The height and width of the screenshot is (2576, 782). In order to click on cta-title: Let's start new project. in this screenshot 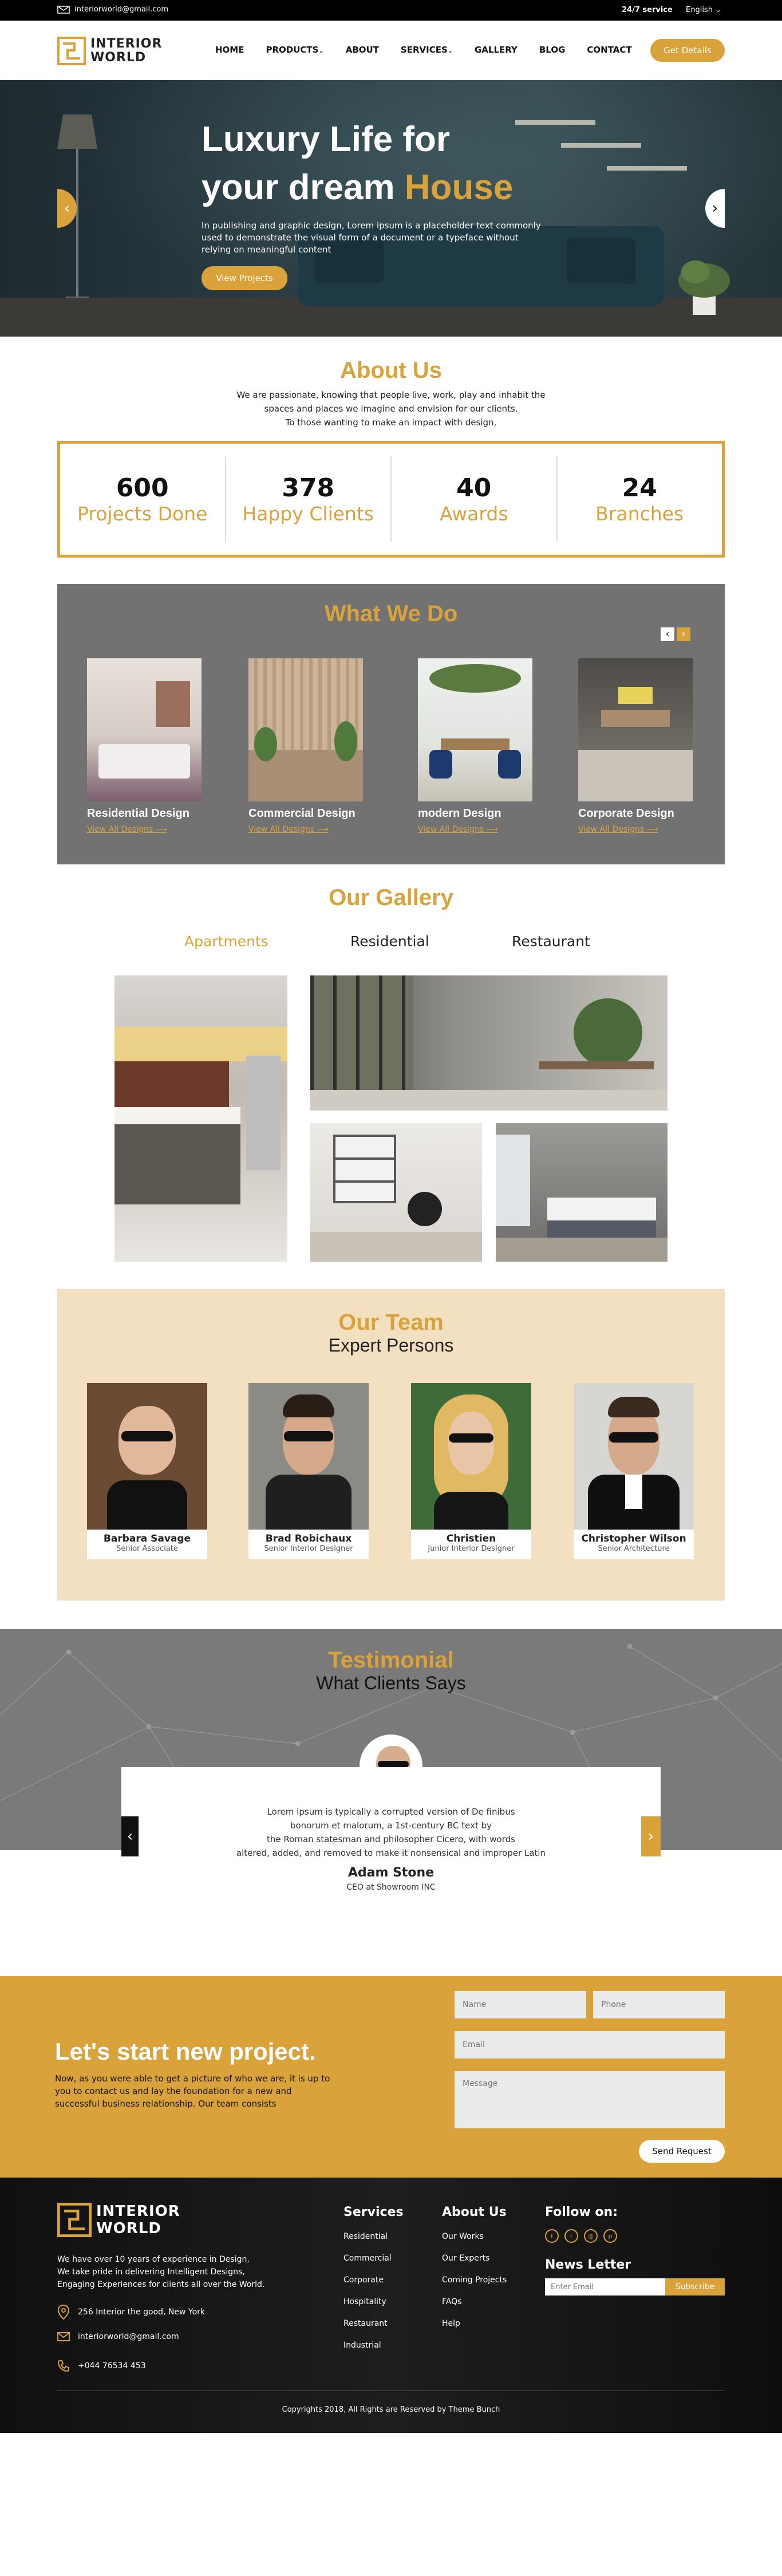, I will do `click(185, 2051)`.